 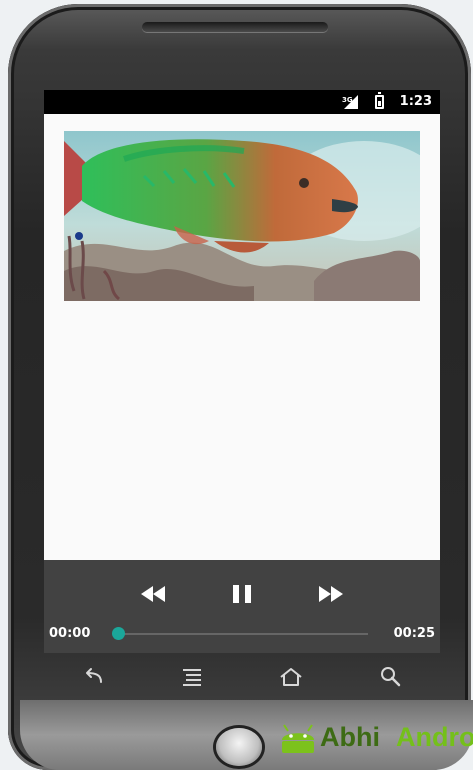 I want to click on pause-icon, so click(x=242, y=594).